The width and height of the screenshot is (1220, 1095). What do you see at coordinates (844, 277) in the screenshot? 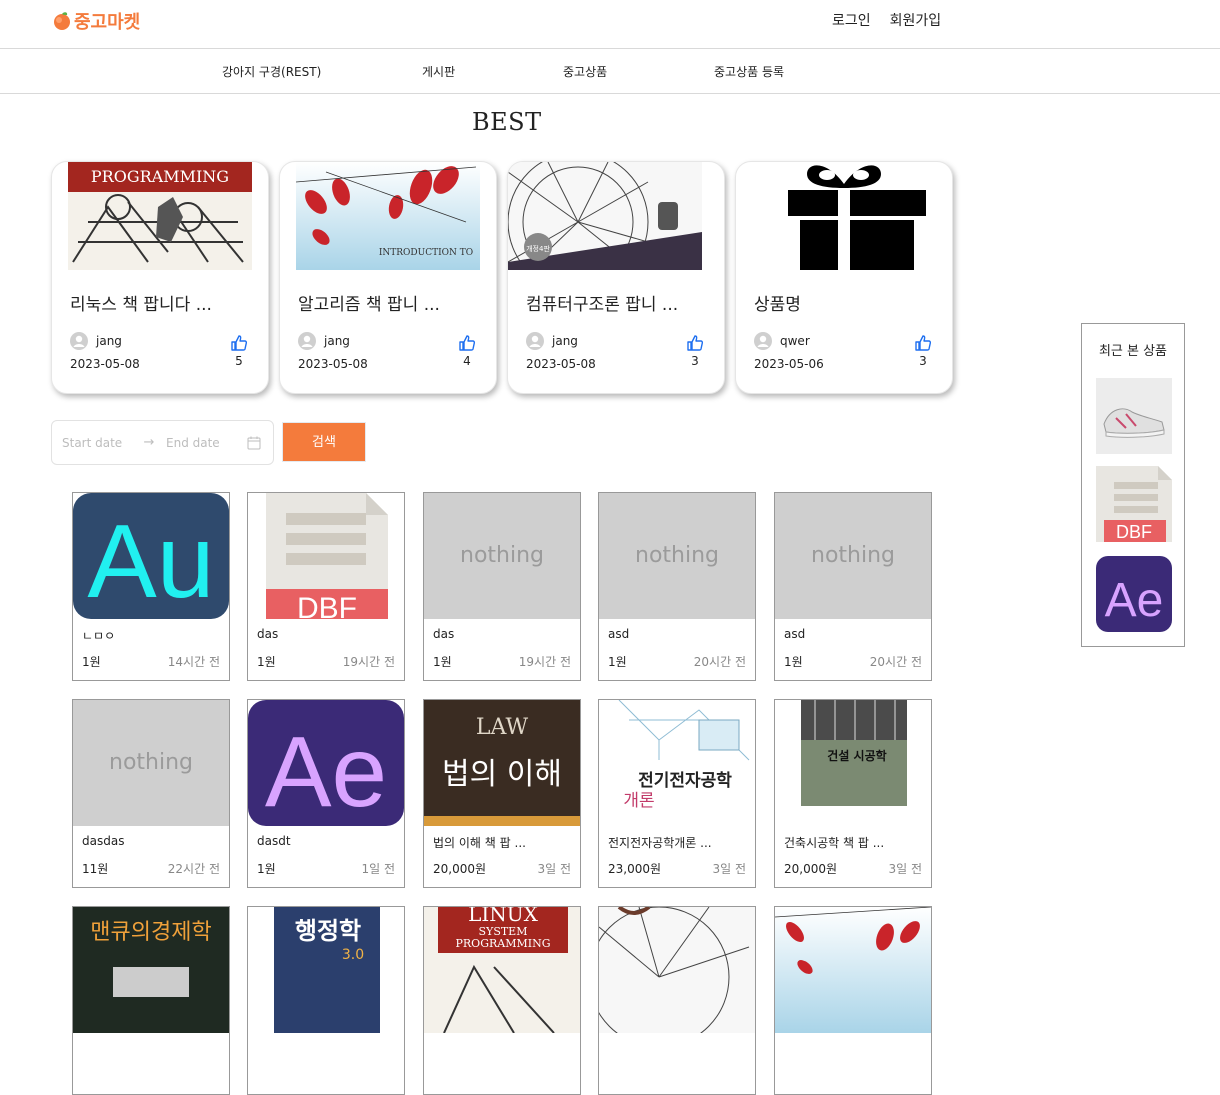
I see `best-card: 상품명 qwer 2023-05-06 3` at bounding box center [844, 277].